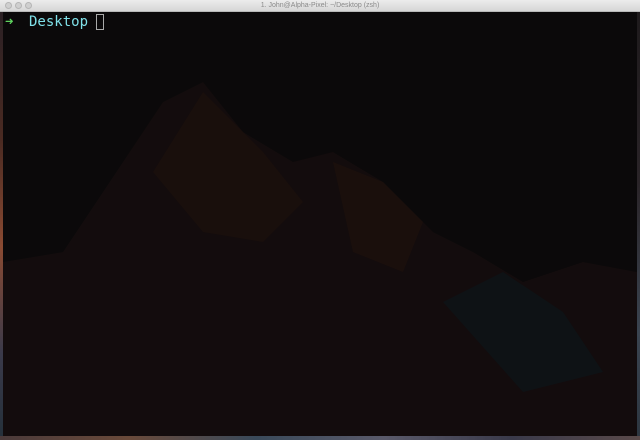 The width and height of the screenshot is (640, 440). I want to click on text-cursor, so click(100, 22).